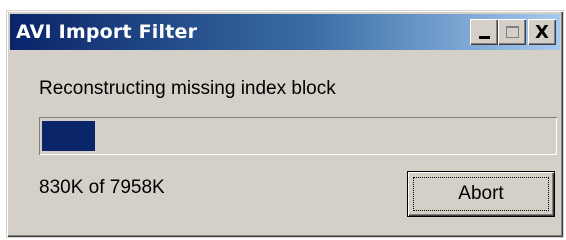 This screenshot has height=240, width=566. I want to click on progress-bar-fill, so click(68, 136).